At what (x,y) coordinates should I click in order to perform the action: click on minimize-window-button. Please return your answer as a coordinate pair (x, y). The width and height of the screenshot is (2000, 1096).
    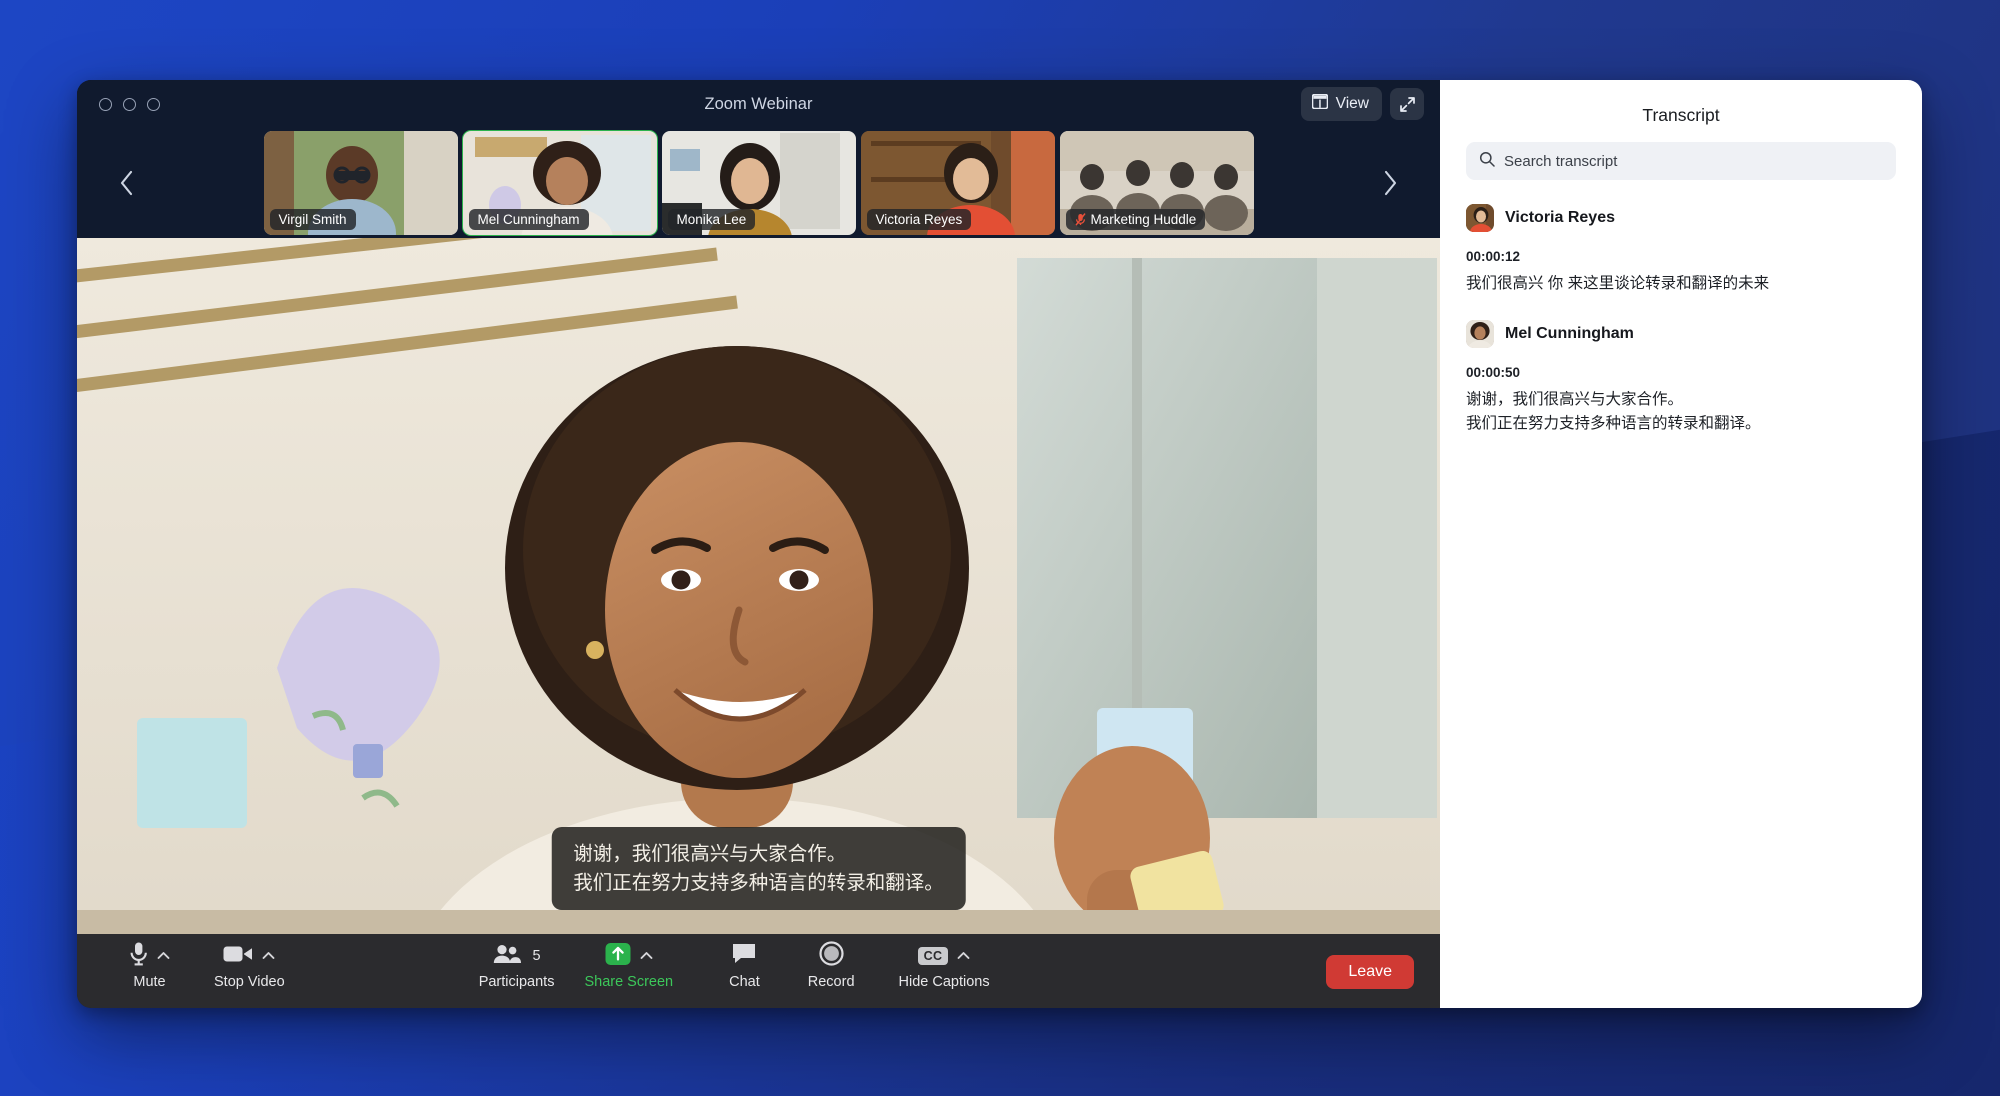
    Looking at the image, I should click on (129, 104).